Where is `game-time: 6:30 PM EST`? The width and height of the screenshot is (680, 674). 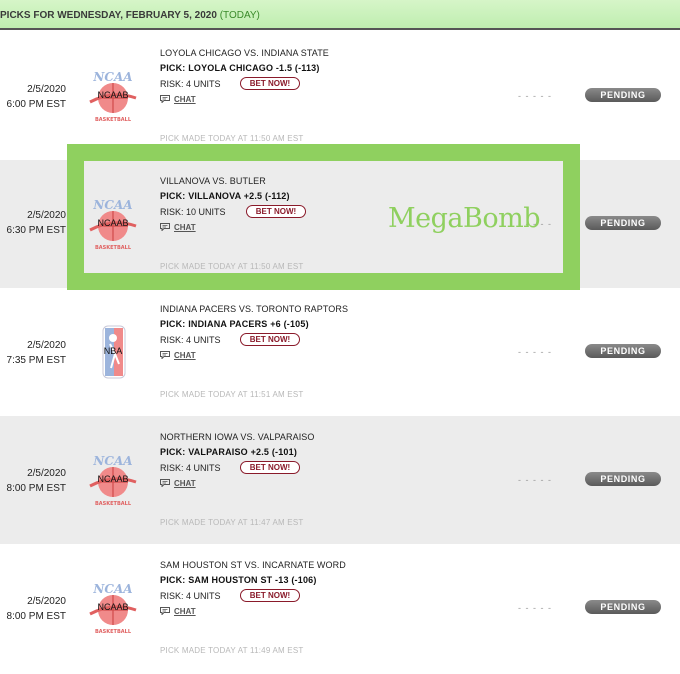 game-time: 6:30 PM EST is located at coordinates (36, 230).